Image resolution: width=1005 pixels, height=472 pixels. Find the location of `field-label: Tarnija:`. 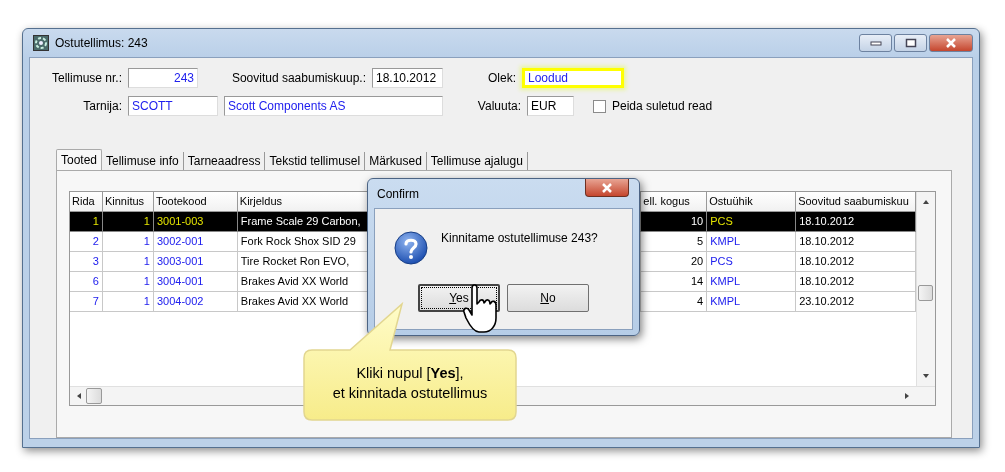

field-label: Tarnija: is located at coordinates (102, 106).